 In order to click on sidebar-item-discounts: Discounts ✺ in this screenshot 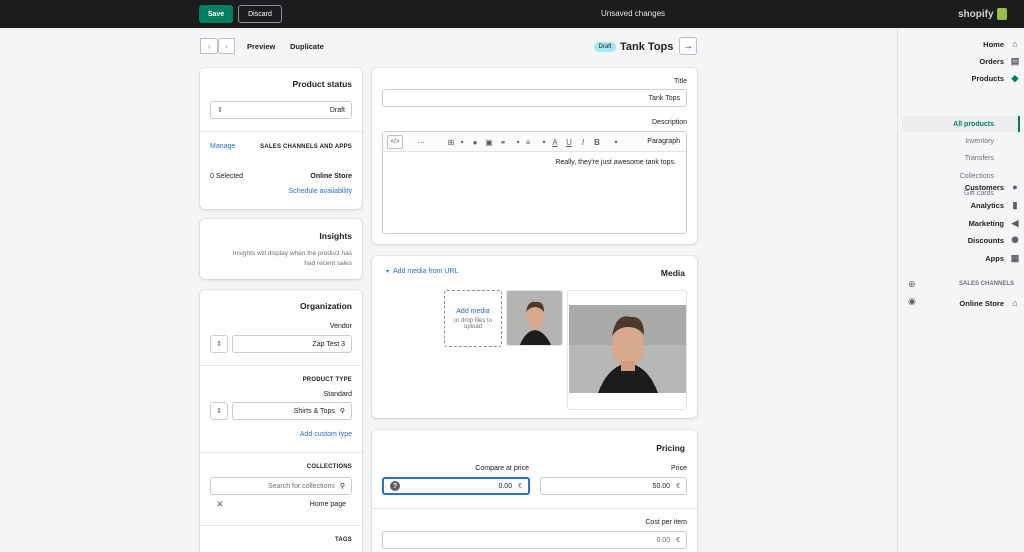, I will do `click(962, 240)`.